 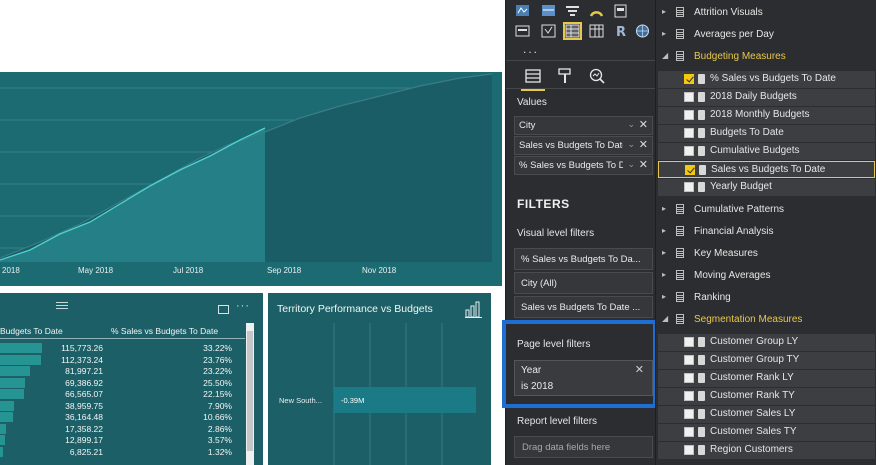 What do you see at coordinates (766, 115) in the screenshot?
I see `measure-field-item: 2018 Monthly Budgets` at bounding box center [766, 115].